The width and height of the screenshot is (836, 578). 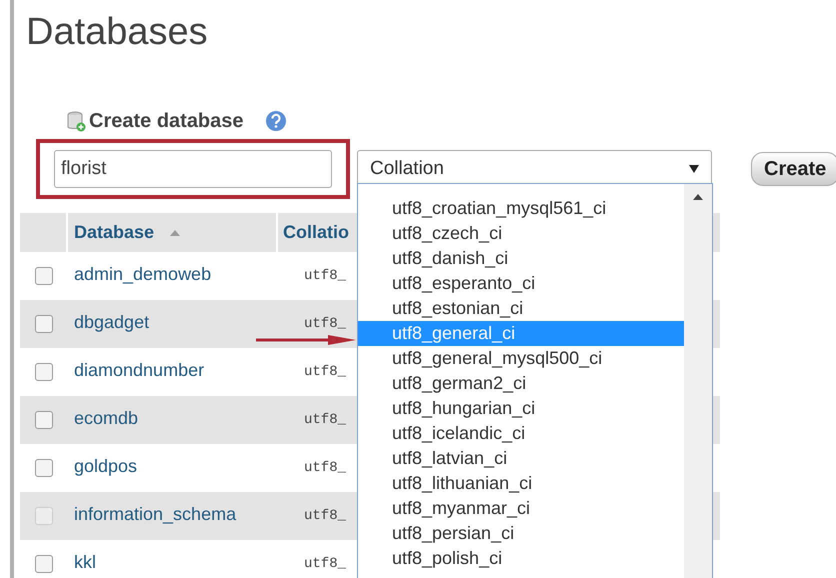 What do you see at coordinates (521, 483) in the screenshot?
I see `dropdown-option: utf8_lithuanian_ci` at bounding box center [521, 483].